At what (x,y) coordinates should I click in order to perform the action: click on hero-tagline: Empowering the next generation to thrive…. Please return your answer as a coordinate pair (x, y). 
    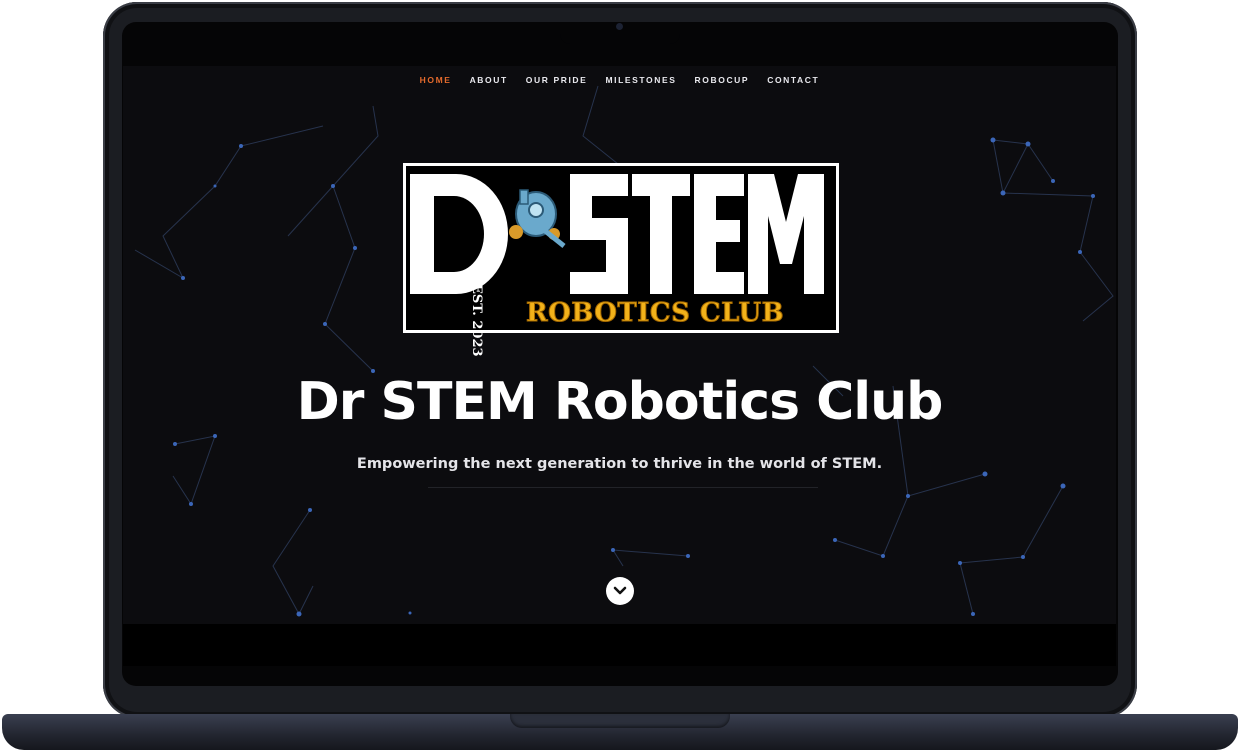
    Looking at the image, I should click on (619, 464).